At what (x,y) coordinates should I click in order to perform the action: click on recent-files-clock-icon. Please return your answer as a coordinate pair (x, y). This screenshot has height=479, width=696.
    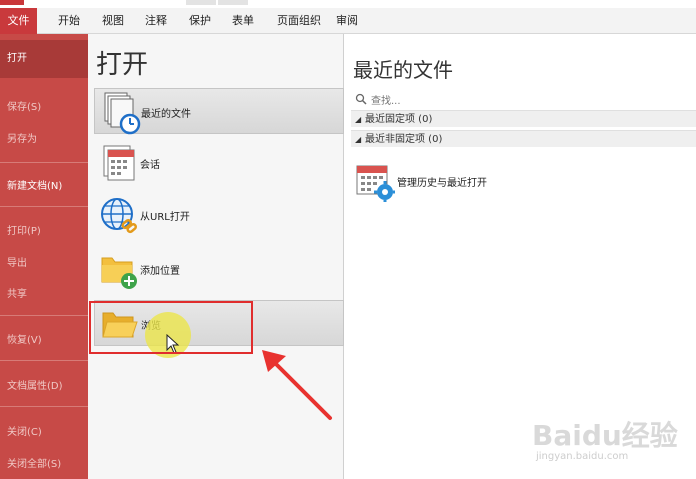
    Looking at the image, I should click on (122, 113).